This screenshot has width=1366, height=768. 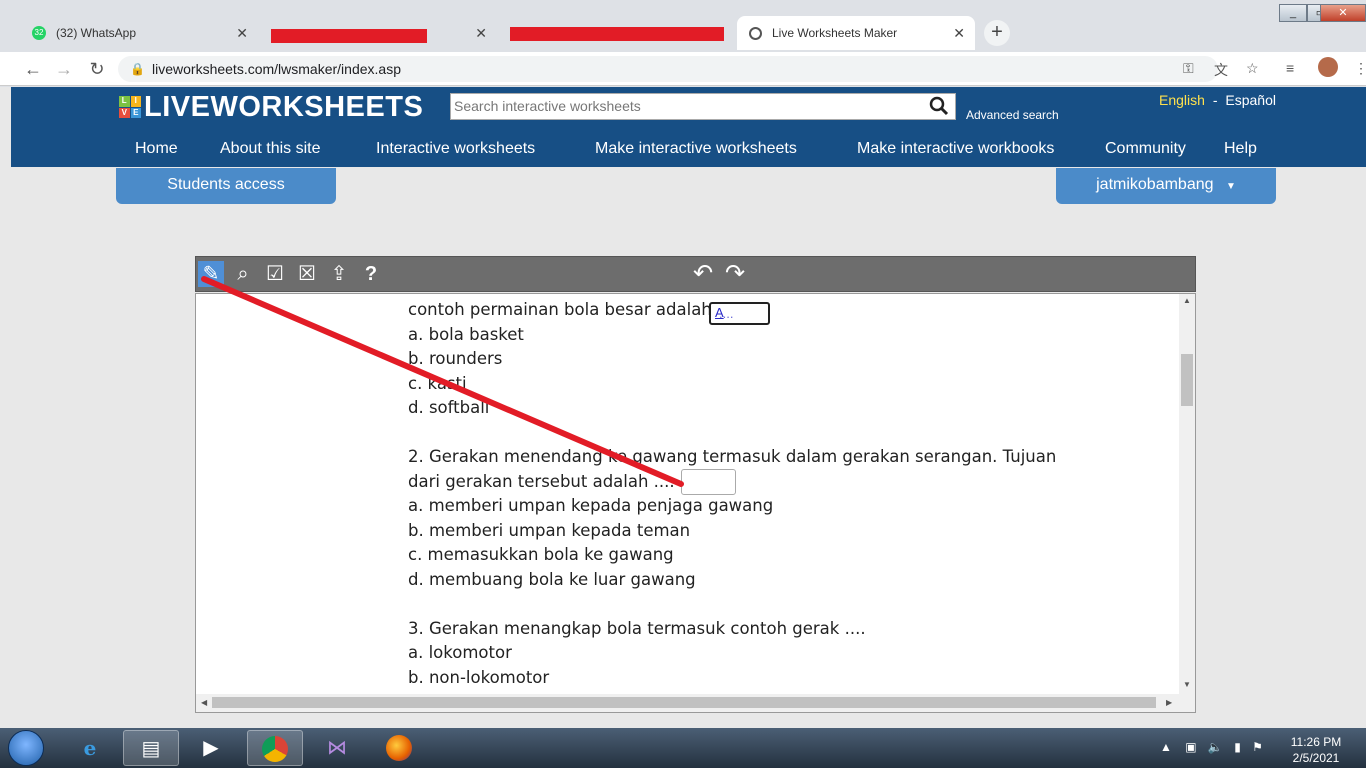 I want to click on clear-answers-icon: ☒, so click(x=307, y=274).